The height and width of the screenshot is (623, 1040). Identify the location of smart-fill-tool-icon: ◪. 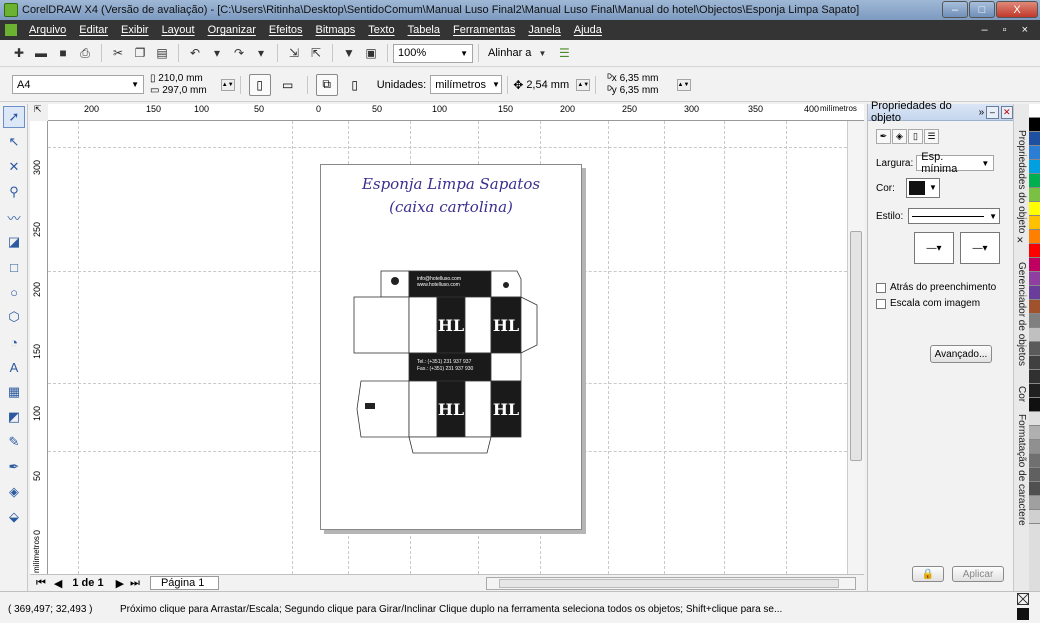
(14, 242).